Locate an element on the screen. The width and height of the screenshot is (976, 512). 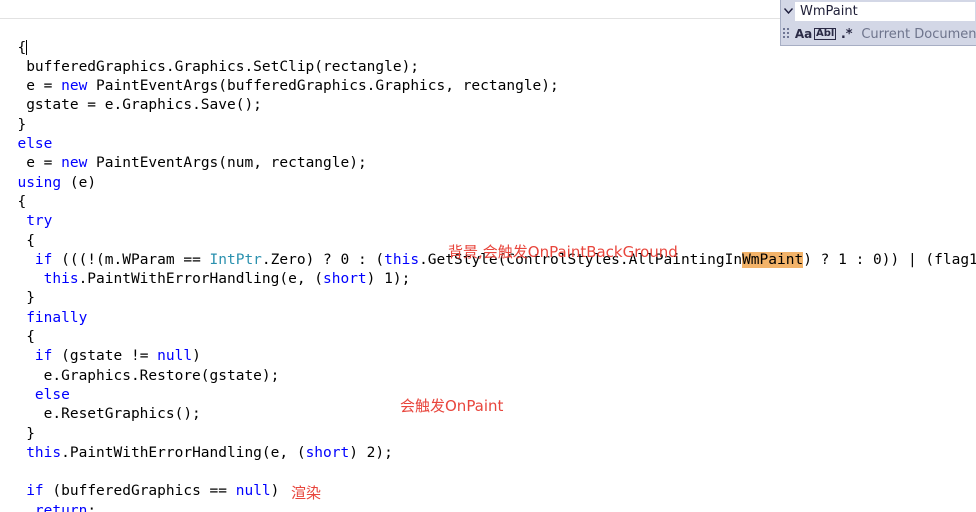
code-line: else is located at coordinates (488, 144).